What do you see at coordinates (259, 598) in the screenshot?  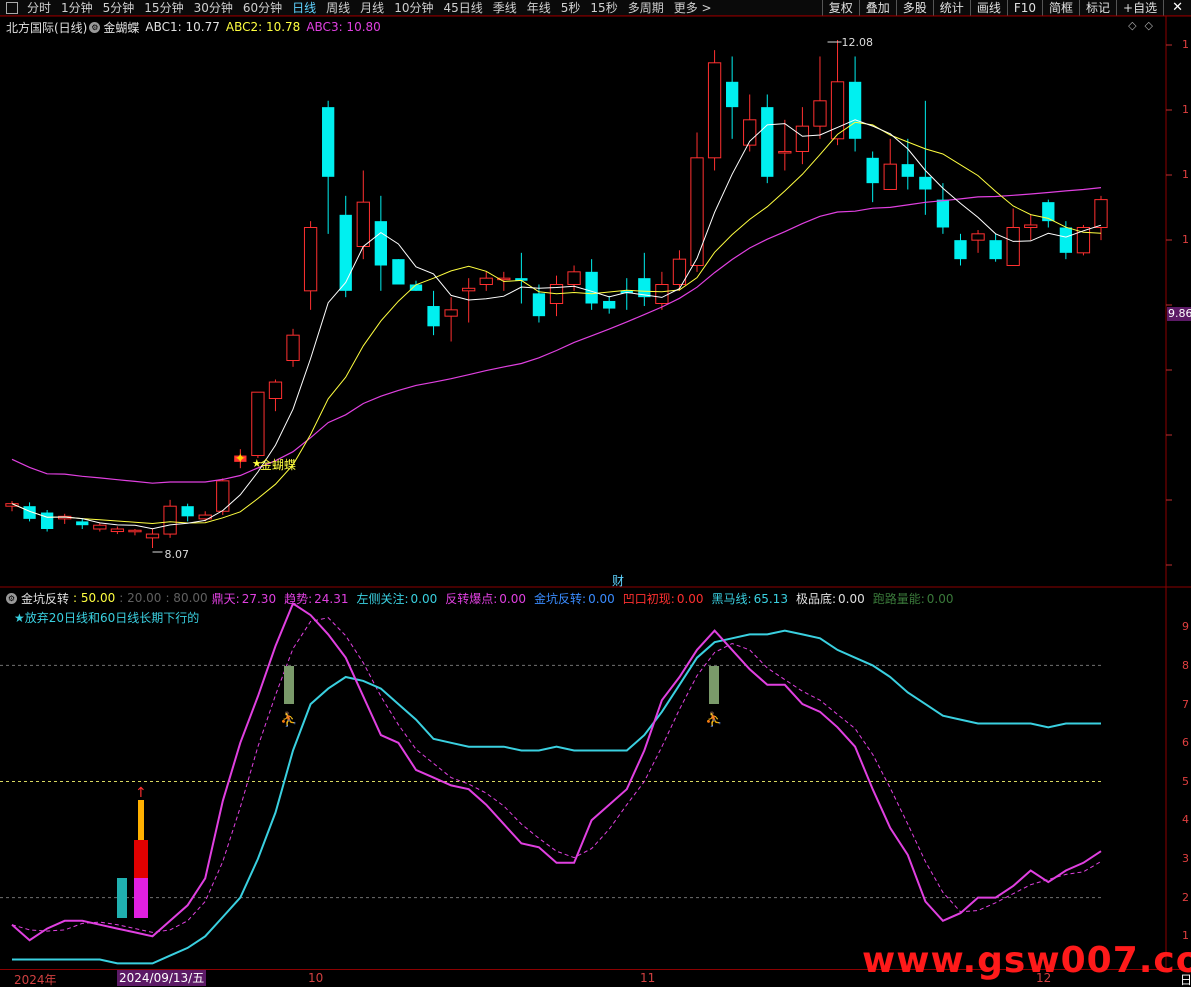 I see `sub-item-value: 27.30` at bounding box center [259, 598].